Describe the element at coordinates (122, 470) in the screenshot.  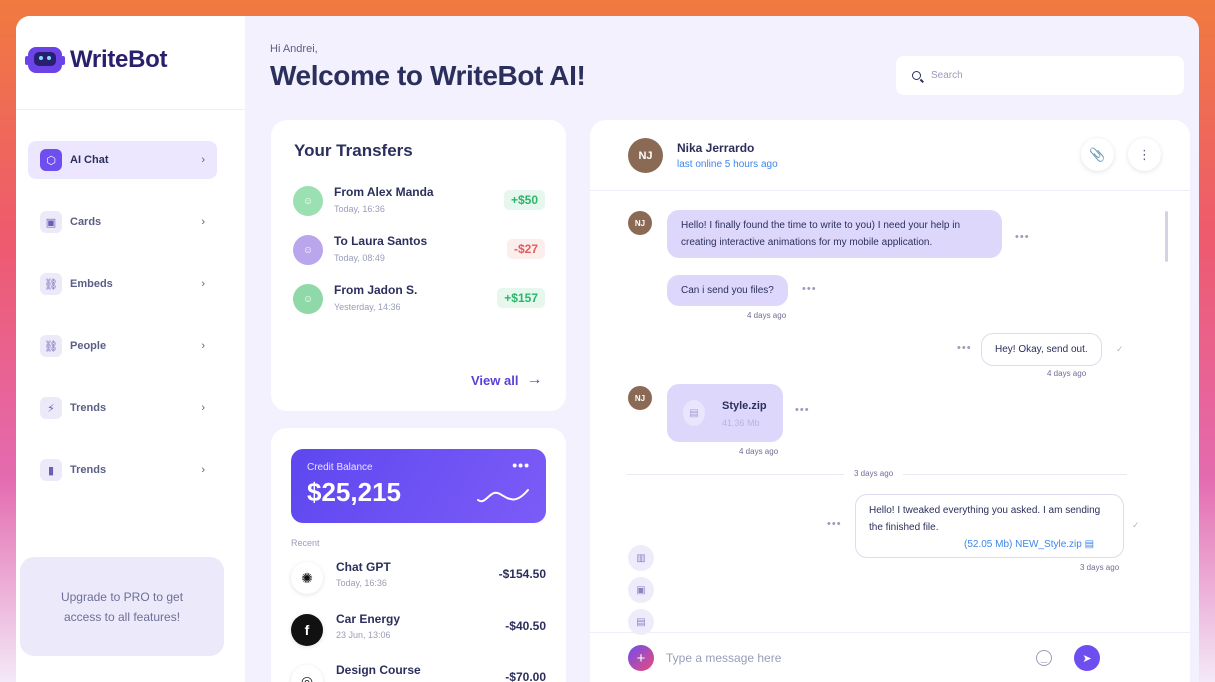
I see `sidebar-item-trends-chart: ▮ Trends ›` at that location.